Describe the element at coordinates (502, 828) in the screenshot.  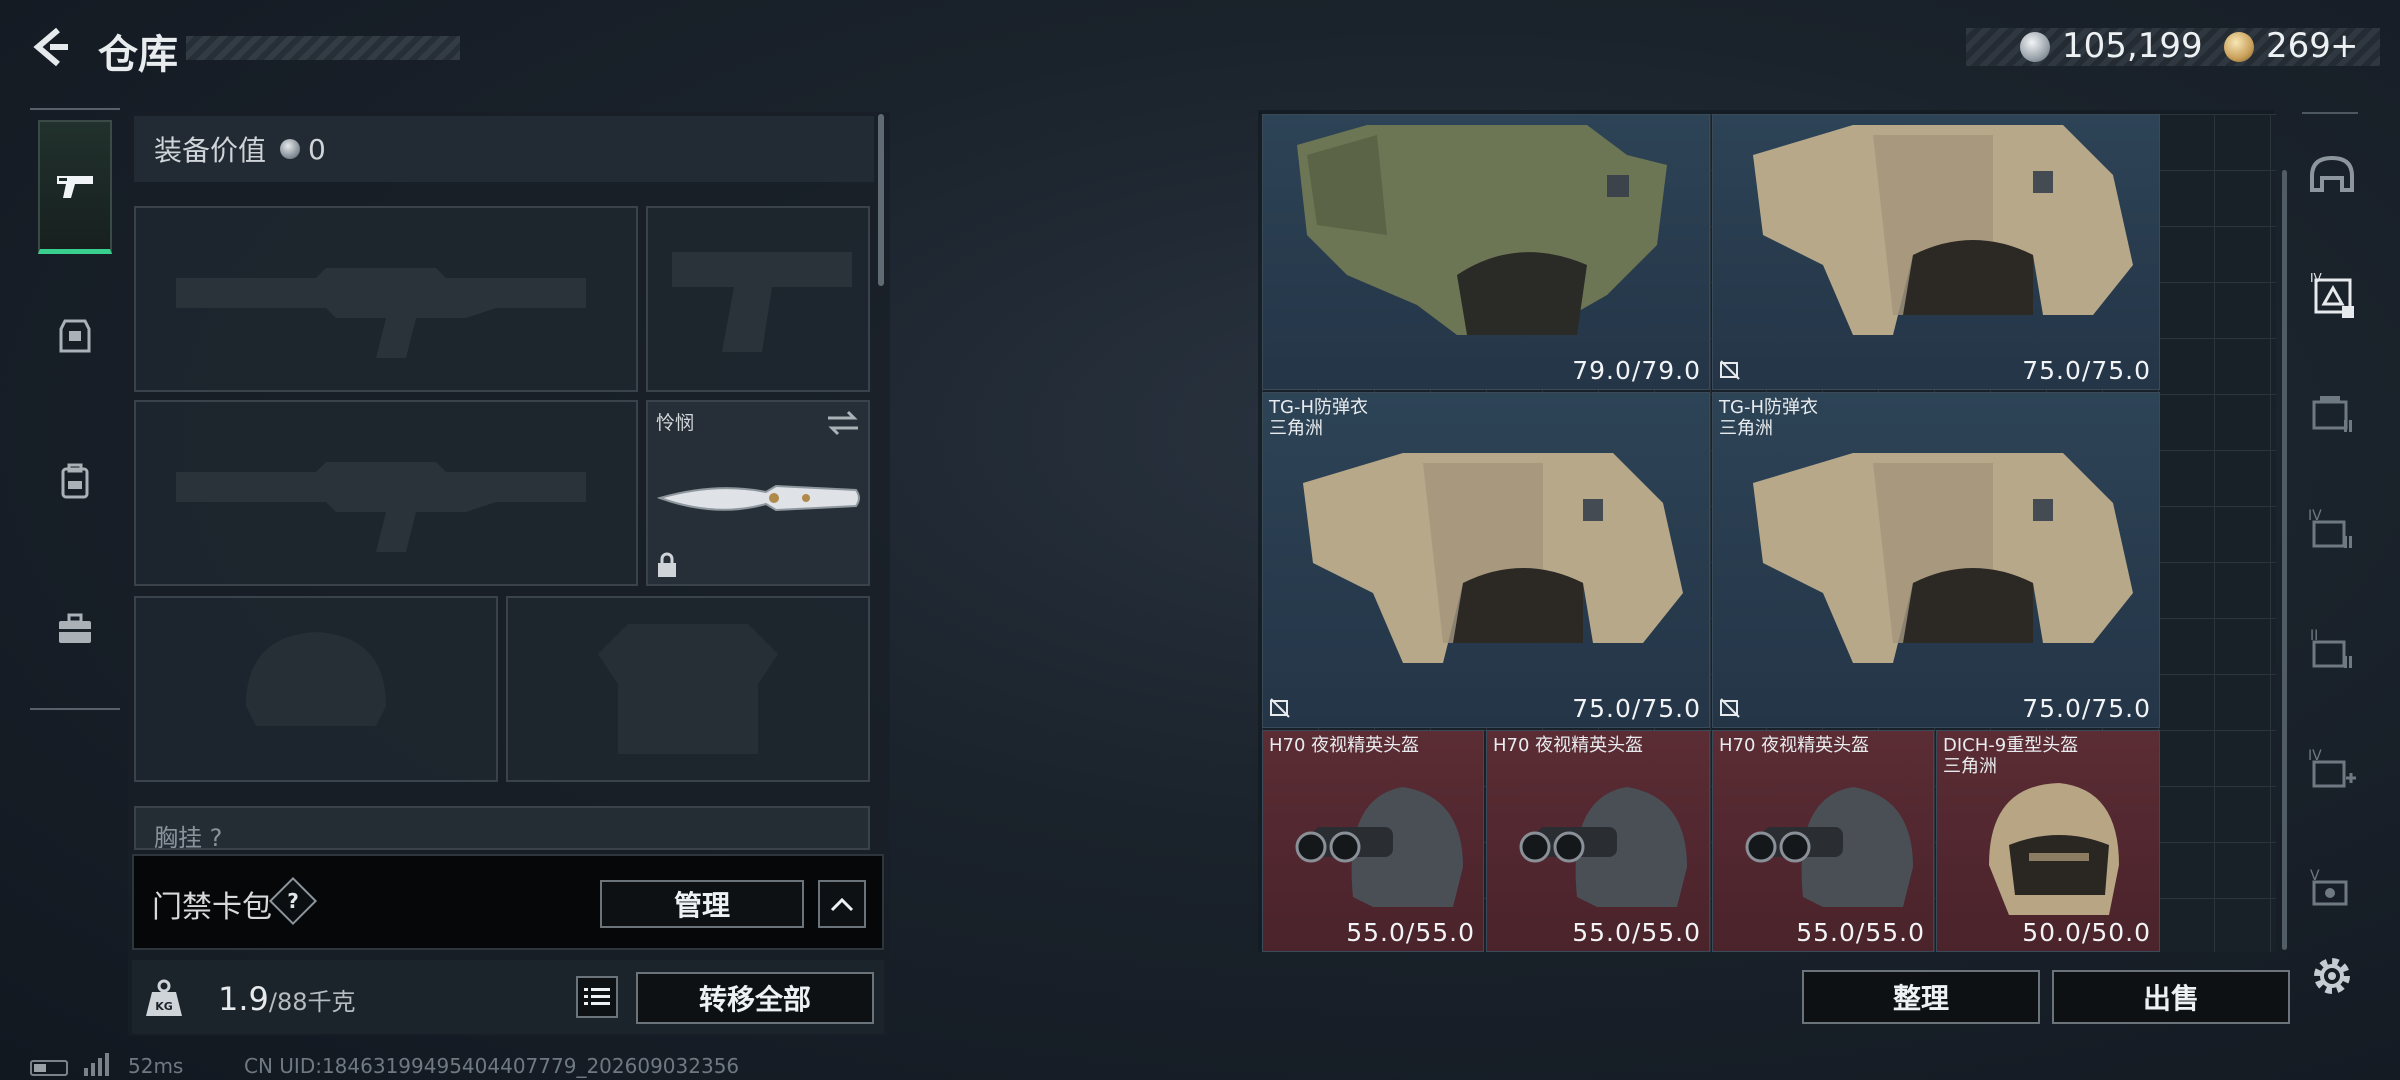
I see `chest-rig-section-label: 胸挂 ?` at that location.